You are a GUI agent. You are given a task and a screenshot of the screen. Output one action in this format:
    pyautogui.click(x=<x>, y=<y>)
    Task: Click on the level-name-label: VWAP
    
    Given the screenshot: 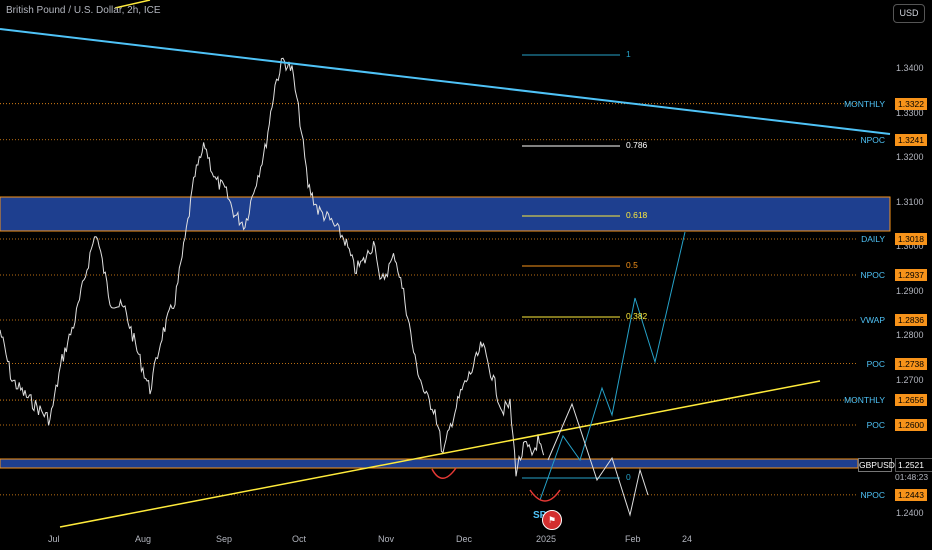 What is the action you would take?
    pyautogui.click(x=872, y=319)
    